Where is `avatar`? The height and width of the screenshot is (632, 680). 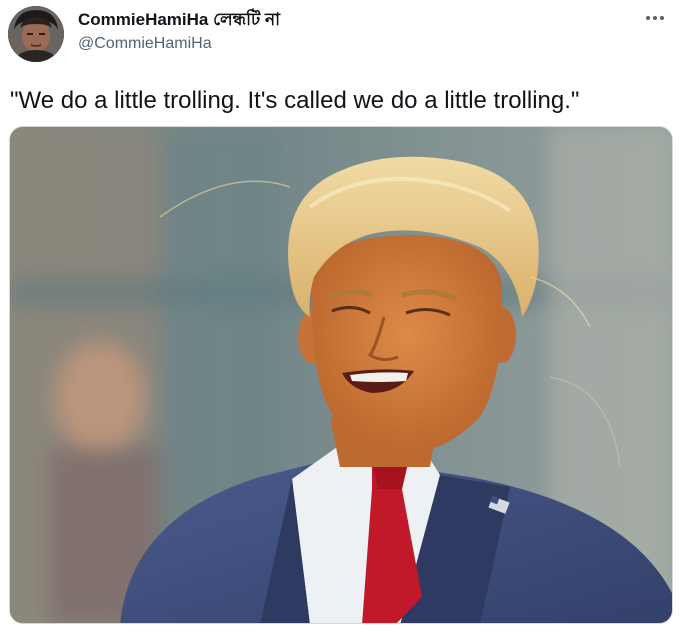 avatar is located at coordinates (36, 34).